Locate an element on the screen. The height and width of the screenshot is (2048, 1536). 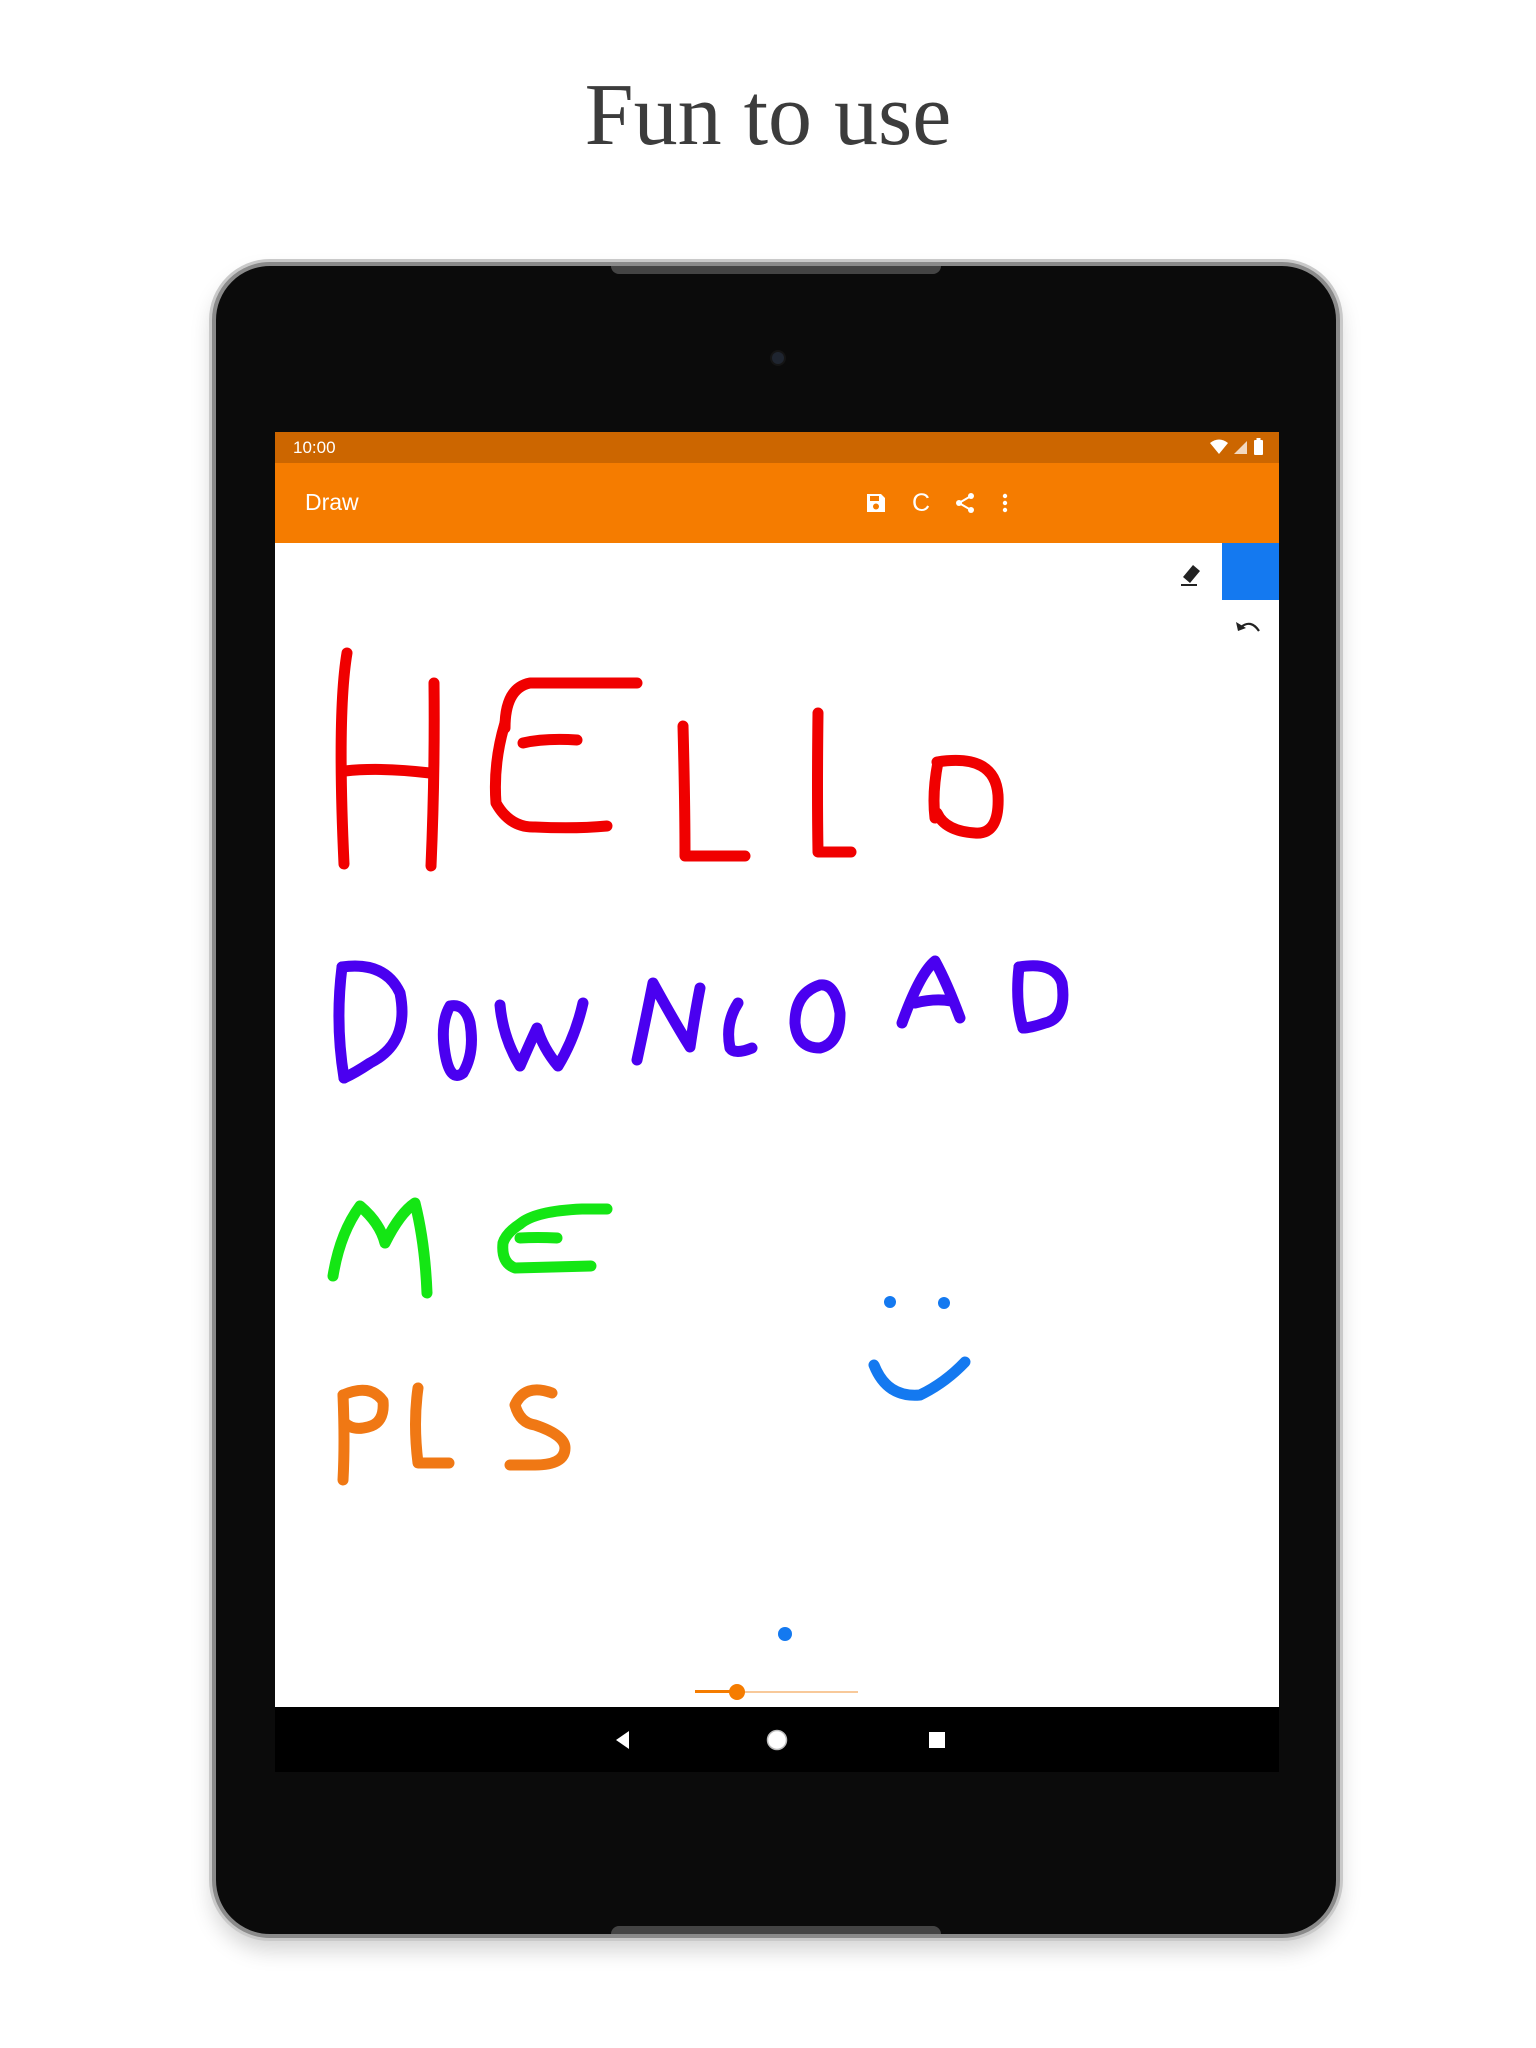
pls-strokes is located at coordinates (454, 1434).